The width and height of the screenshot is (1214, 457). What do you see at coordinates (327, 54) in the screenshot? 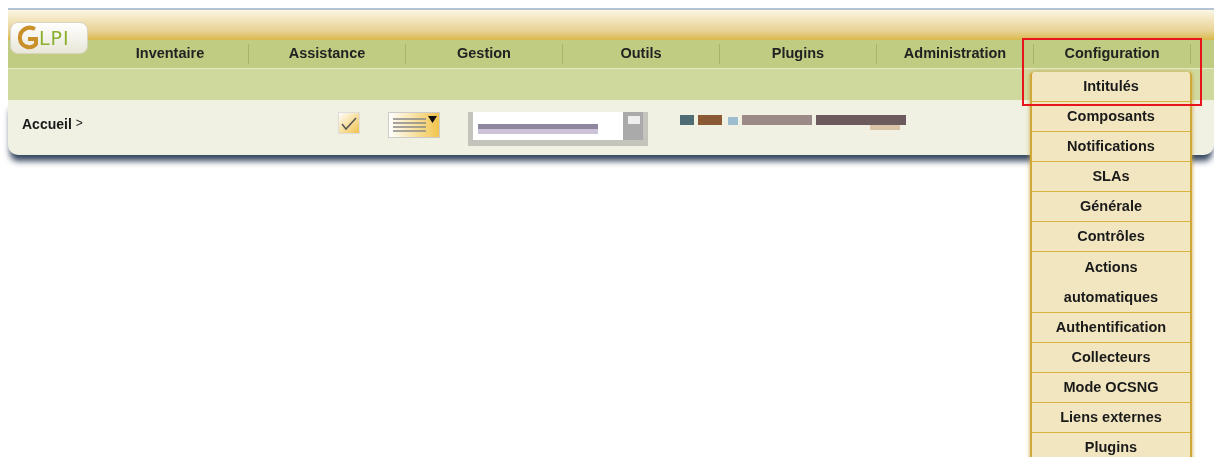
I see `menu-item: Assistance` at bounding box center [327, 54].